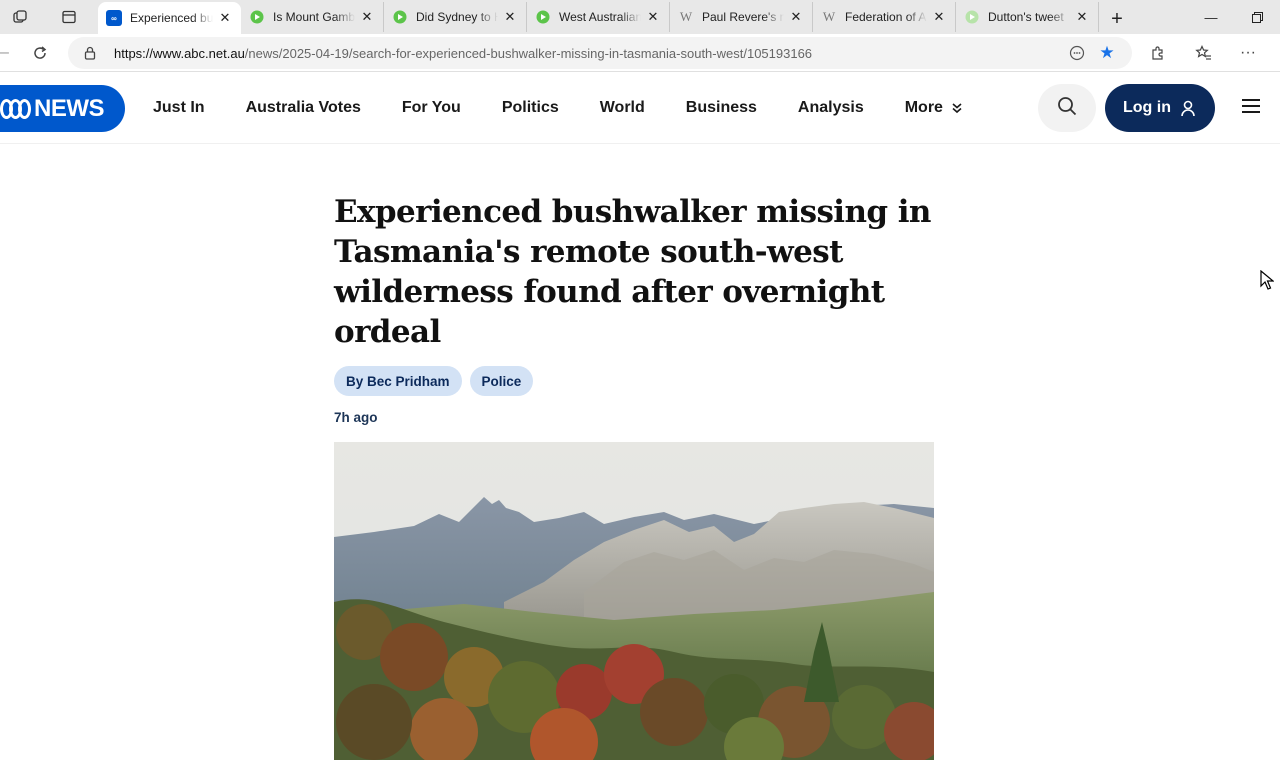 This screenshot has width=1280, height=760. I want to click on favorite-star-icon: ★, so click(1107, 53).